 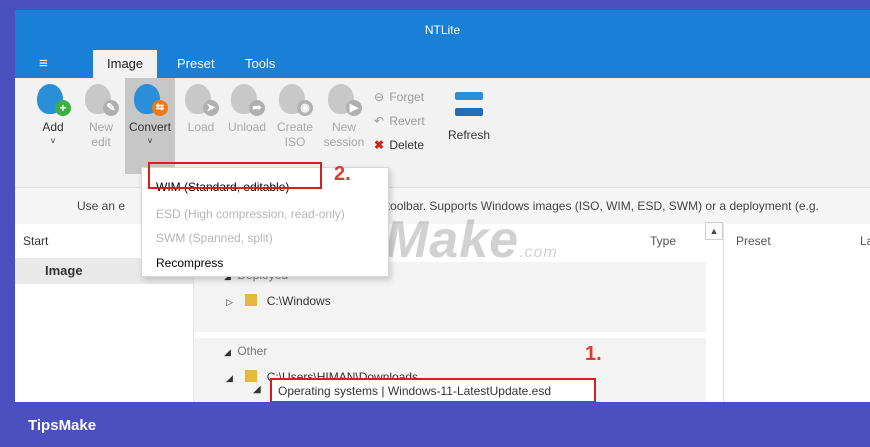 What do you see at coordinates (442, 64) in the screenshot?
I see `menu-bar: ≡ Image Preset Tools` at bounding box center [442, 64].